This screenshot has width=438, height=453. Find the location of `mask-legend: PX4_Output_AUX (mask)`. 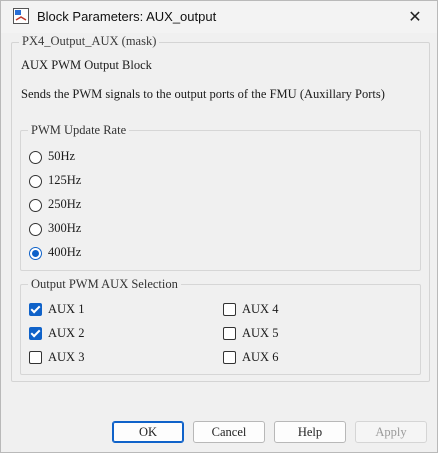

mask-legend: PX4_Output_AUX (mask) is located at coordinates (89, 41).